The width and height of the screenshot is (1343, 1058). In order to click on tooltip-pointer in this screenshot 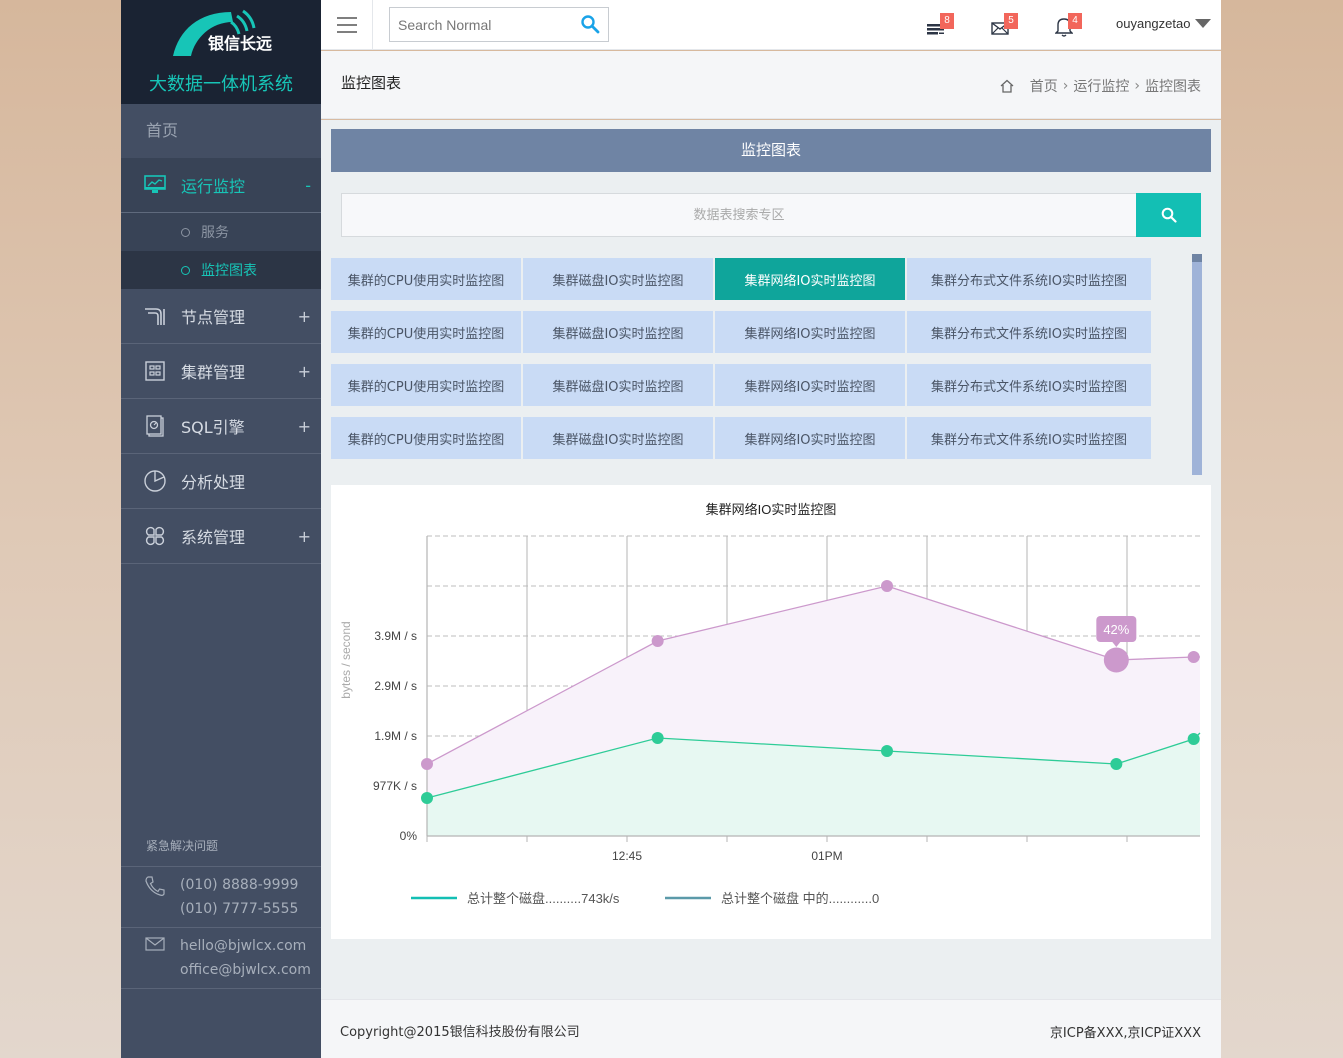, I will do `click(1116, 645)`.